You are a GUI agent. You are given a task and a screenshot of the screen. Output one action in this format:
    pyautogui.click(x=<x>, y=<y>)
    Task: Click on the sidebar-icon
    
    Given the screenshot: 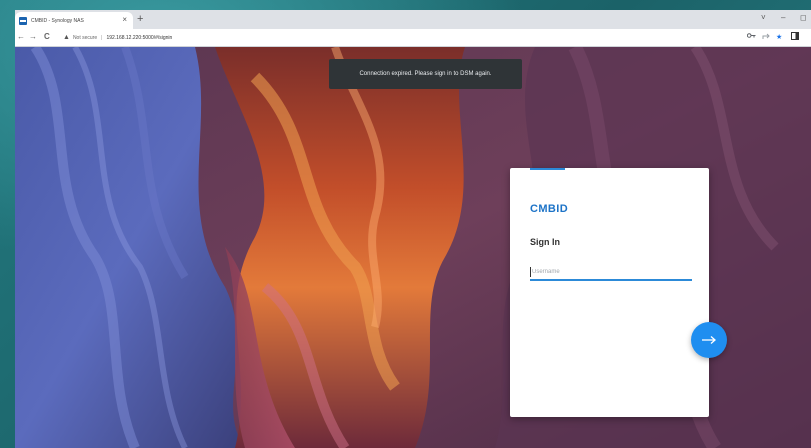 What is the action you would take?
    pyautogui.click(x=795, y=38)
    